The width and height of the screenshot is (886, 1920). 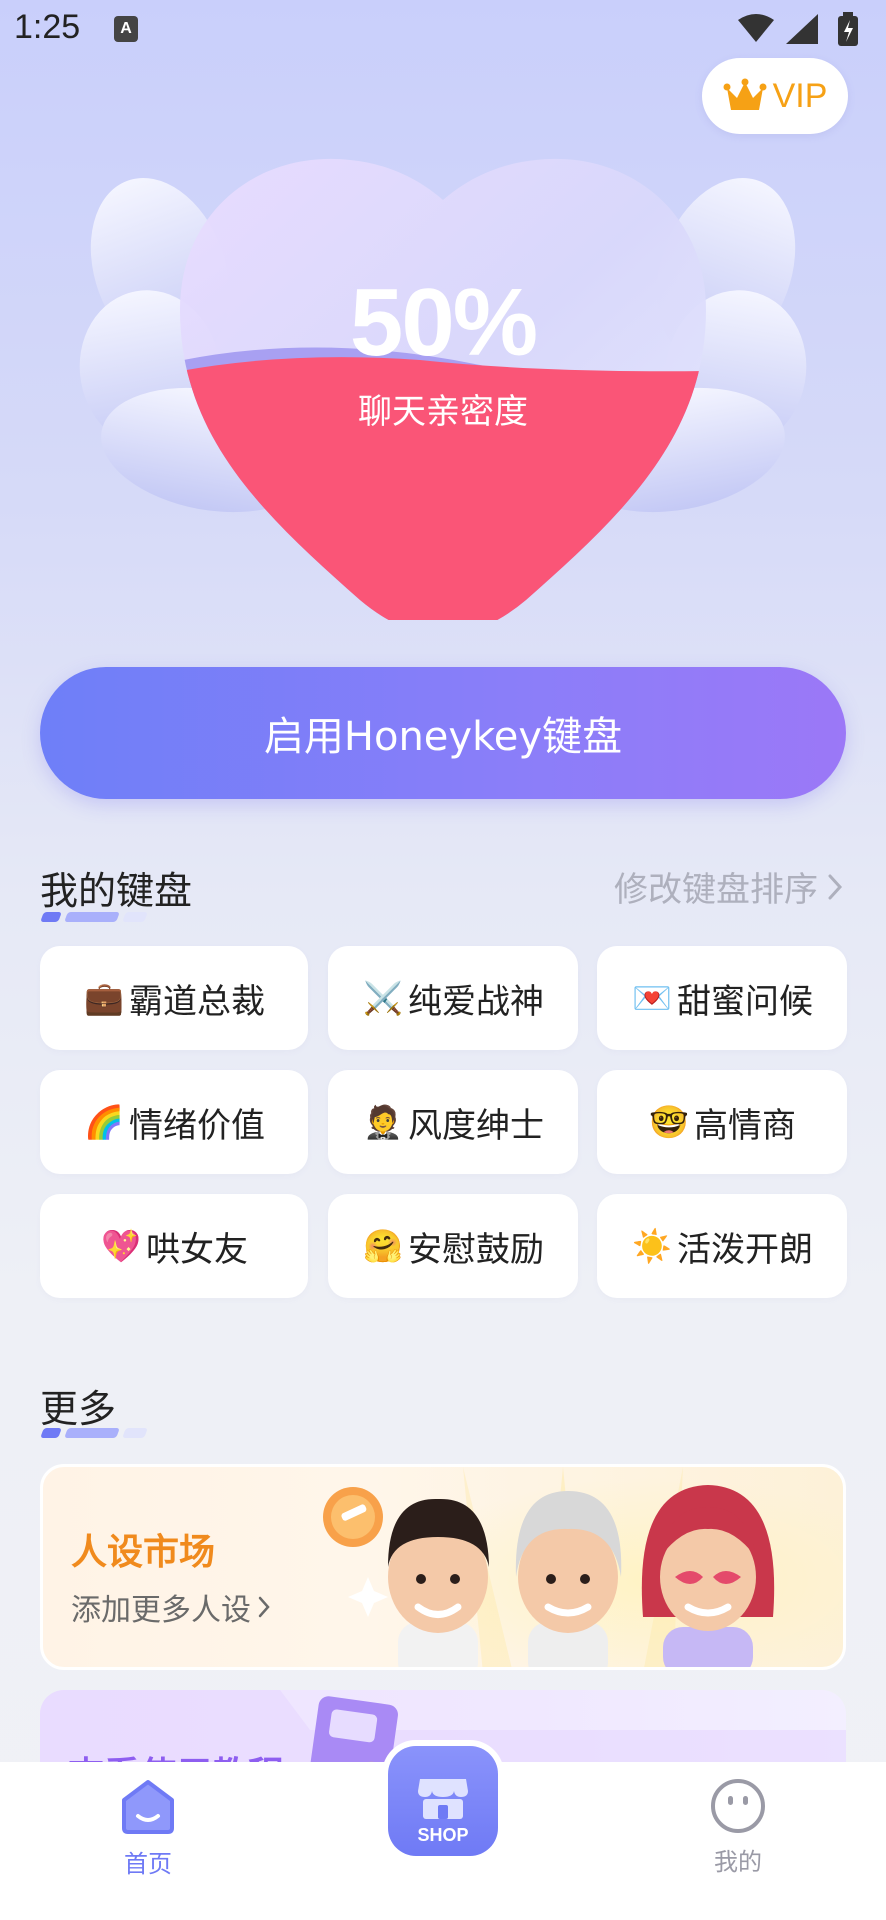 What do you see at coordinates (802, 29) in the screenshot?
I see `signal-icon` at bounding box center [802, 29].